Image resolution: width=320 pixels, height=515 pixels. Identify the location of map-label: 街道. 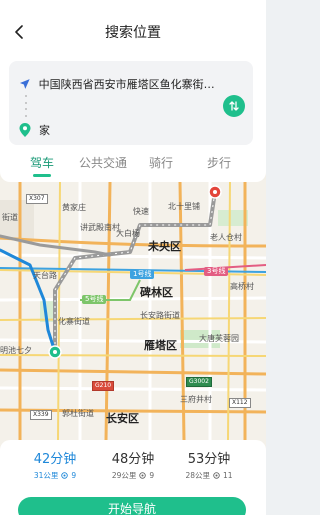
(10, 217).